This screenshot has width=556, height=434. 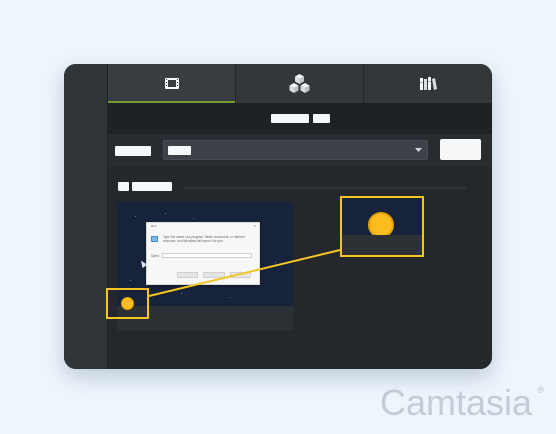 I want to click on camtasia-logo: Camtasia ®, so click(x=462, y=403).